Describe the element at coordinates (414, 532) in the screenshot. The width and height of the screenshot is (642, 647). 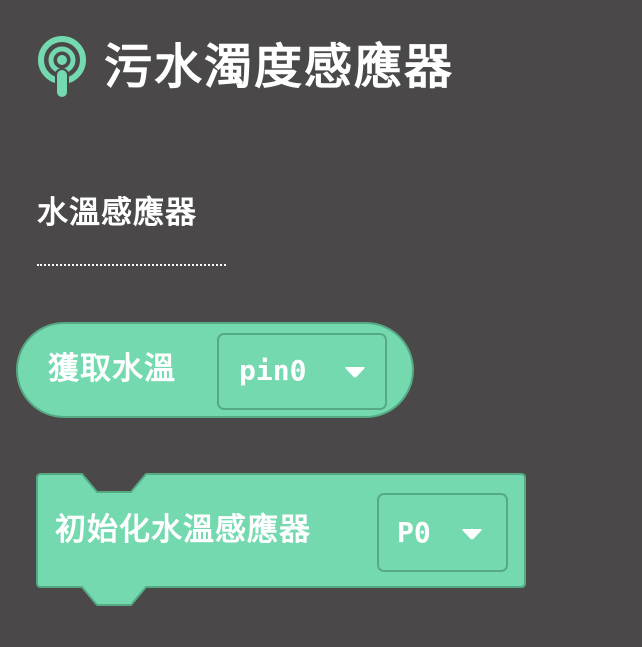
I see `port-dropdown-value: P0` at that location.